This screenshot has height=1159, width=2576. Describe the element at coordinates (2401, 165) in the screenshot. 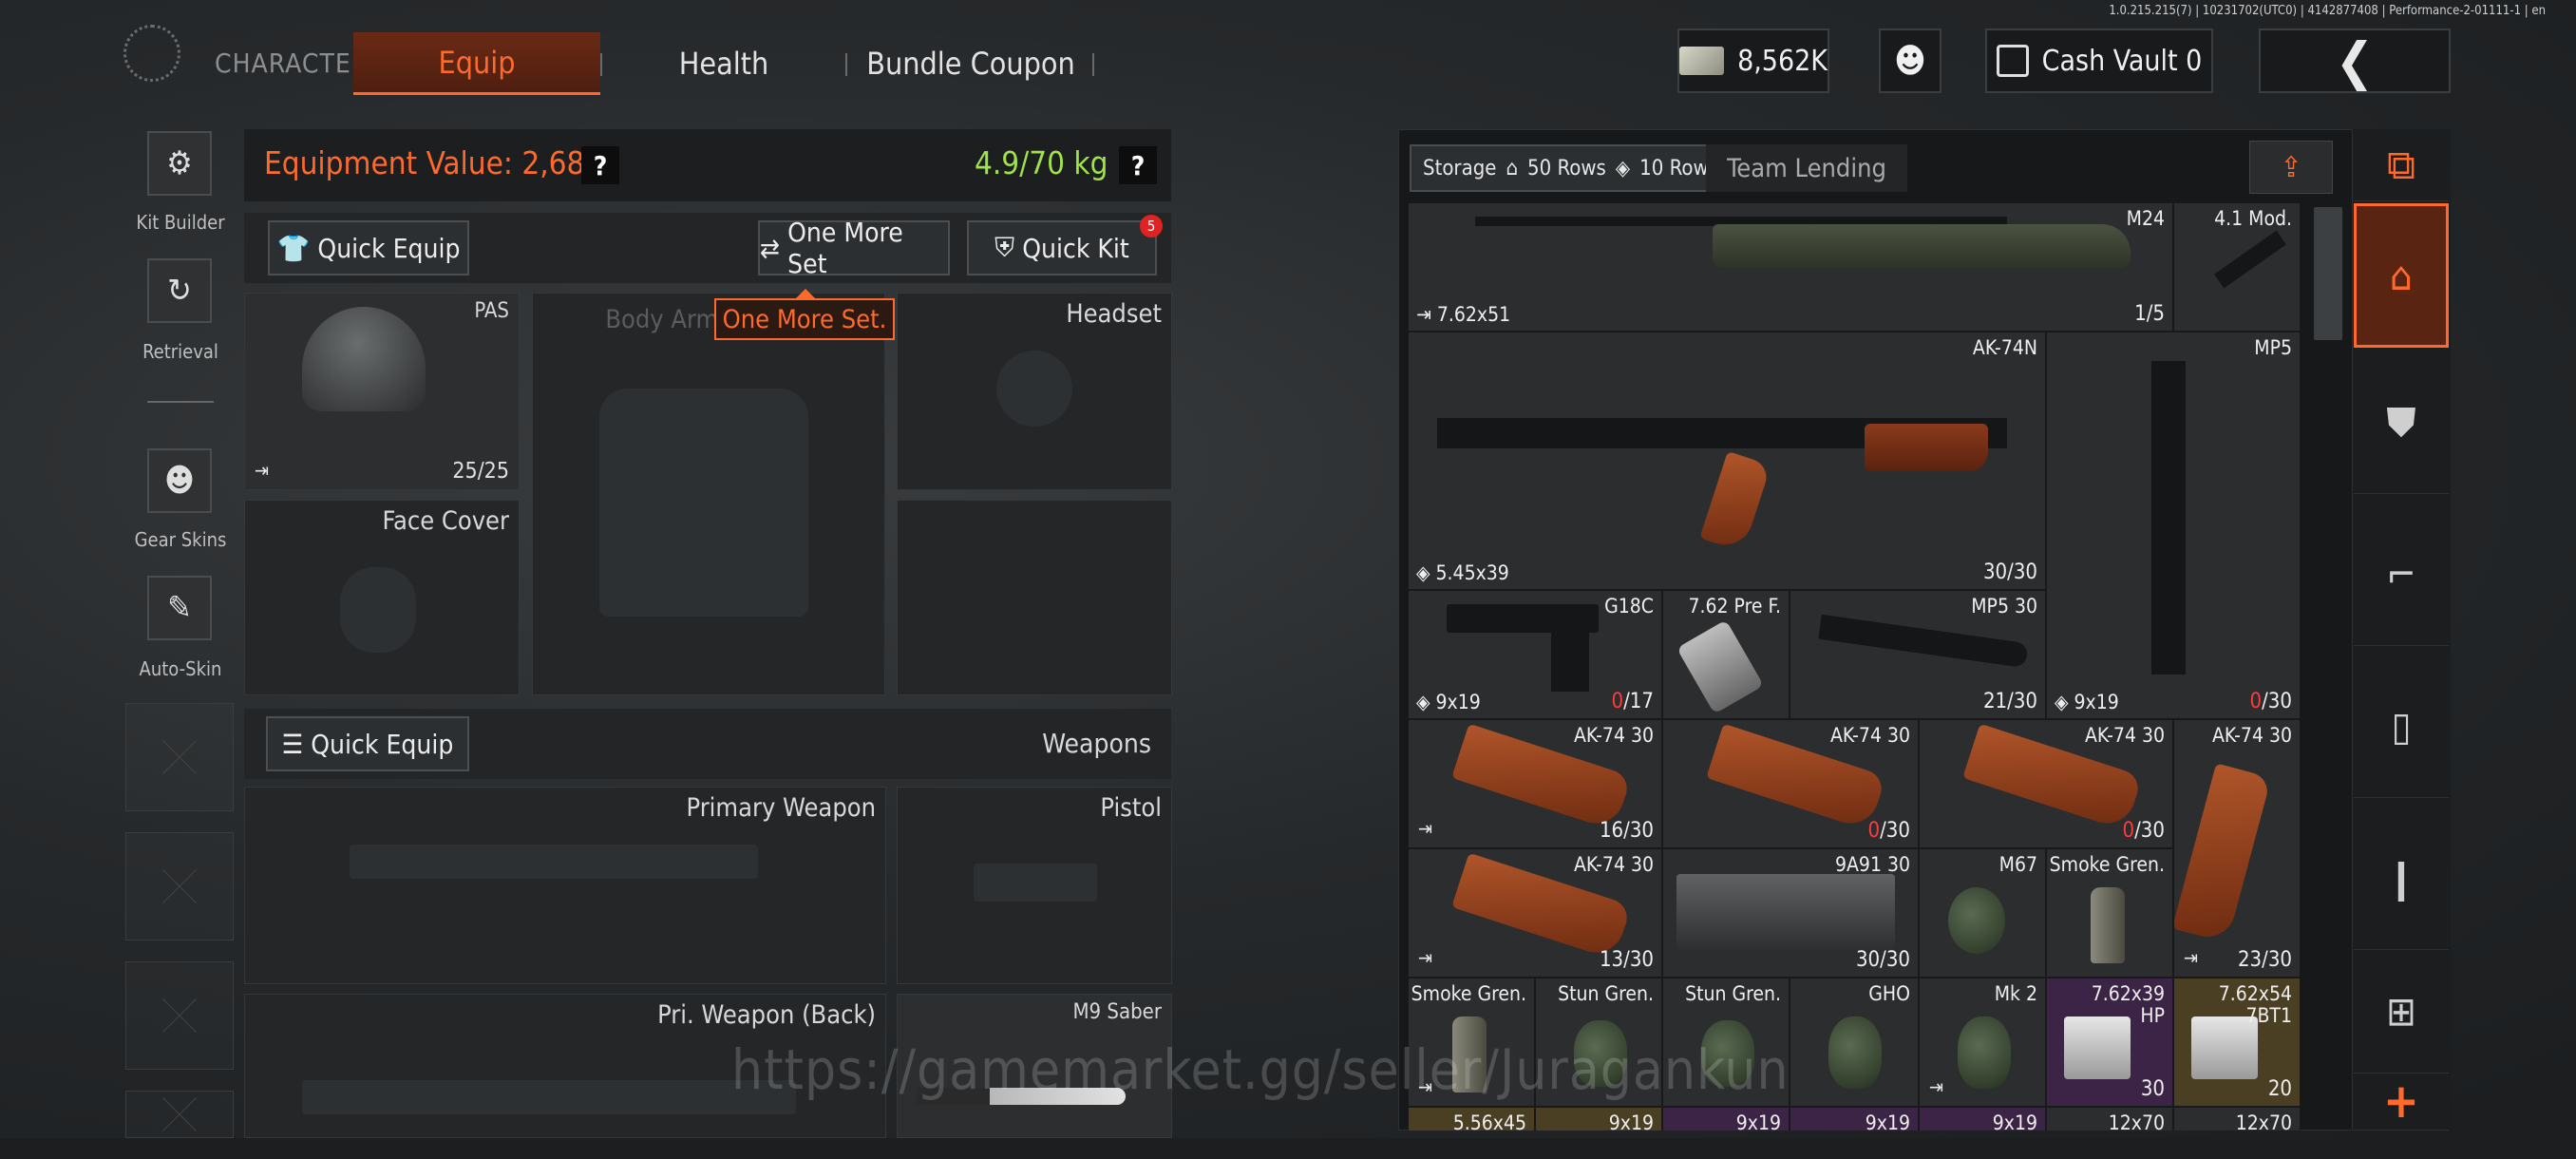

I see `inventory-toggle-button: ⧉` at that location.